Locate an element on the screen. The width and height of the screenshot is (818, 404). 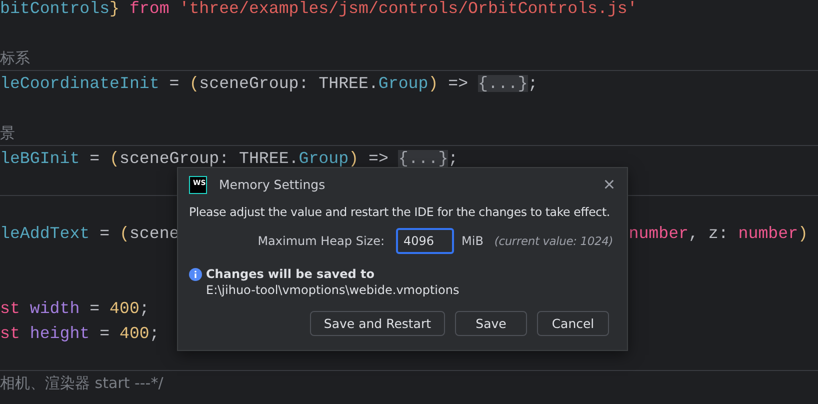
code-comment: 景 is located at coordinates (7, 133).